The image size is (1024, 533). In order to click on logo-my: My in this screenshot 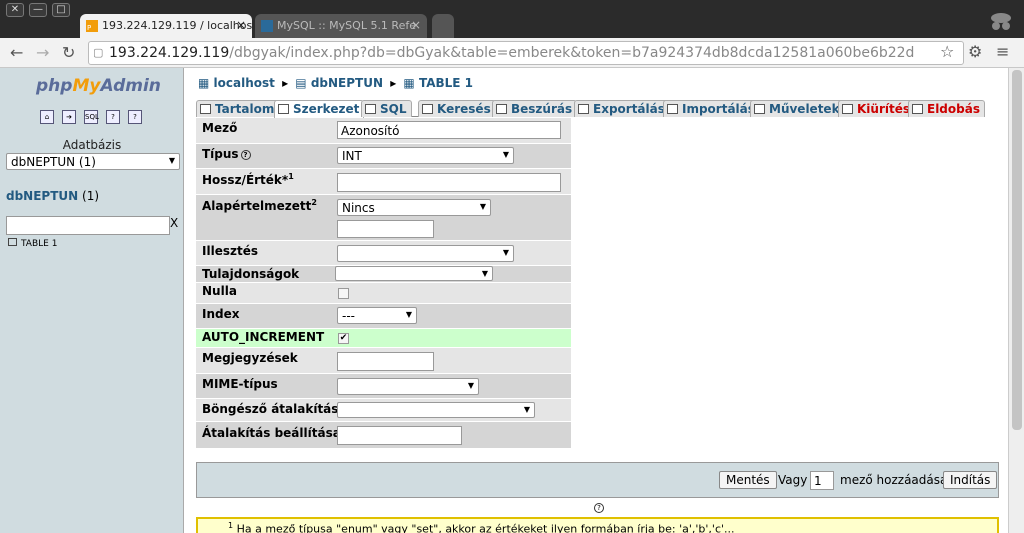, I will do `click(86, 86)`.